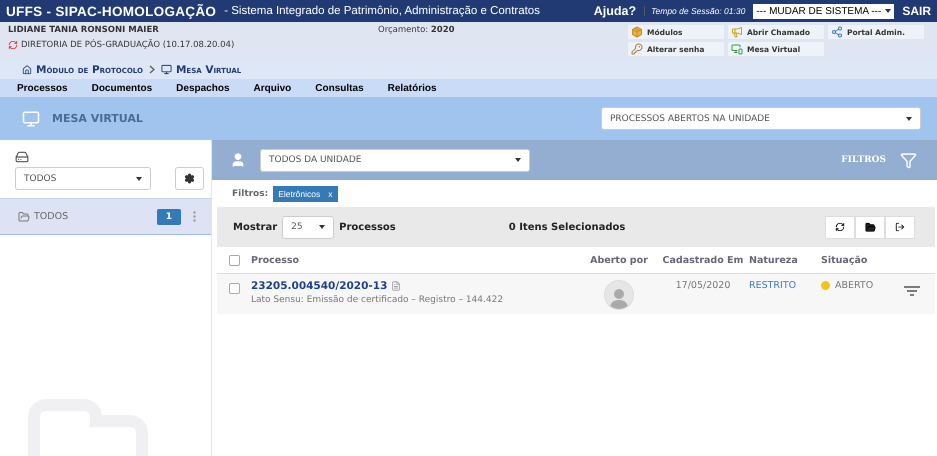 This screenshot has height=456, width=937. Describe the element at coordinates (837, 32) in the screenshot. I see `network-icon` at that location.